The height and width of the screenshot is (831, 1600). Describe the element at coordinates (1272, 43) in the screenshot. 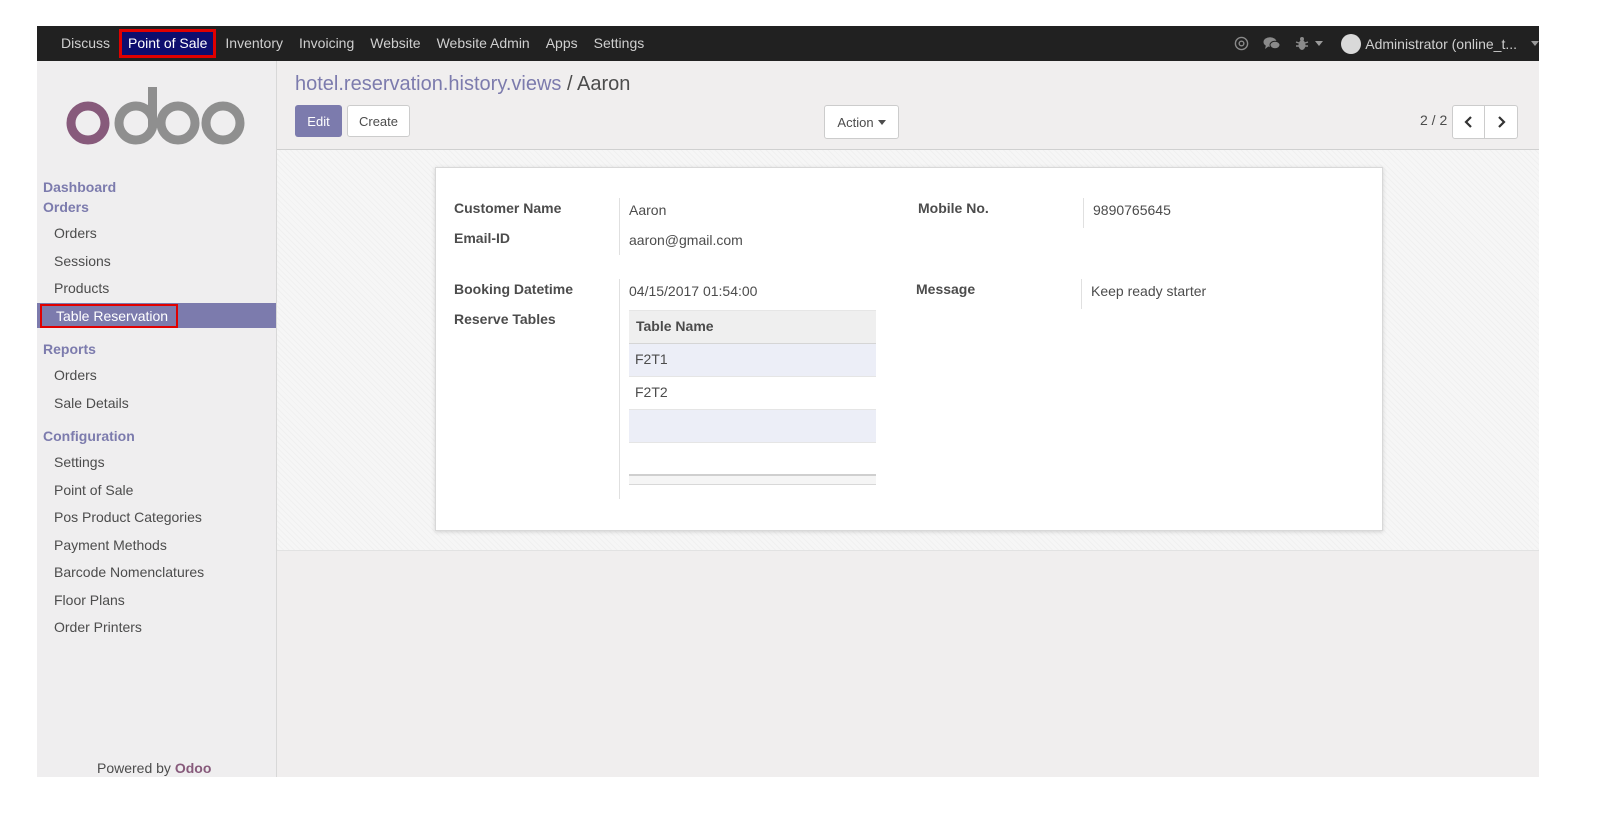

I see `chat-bubbles-icon` at that location.